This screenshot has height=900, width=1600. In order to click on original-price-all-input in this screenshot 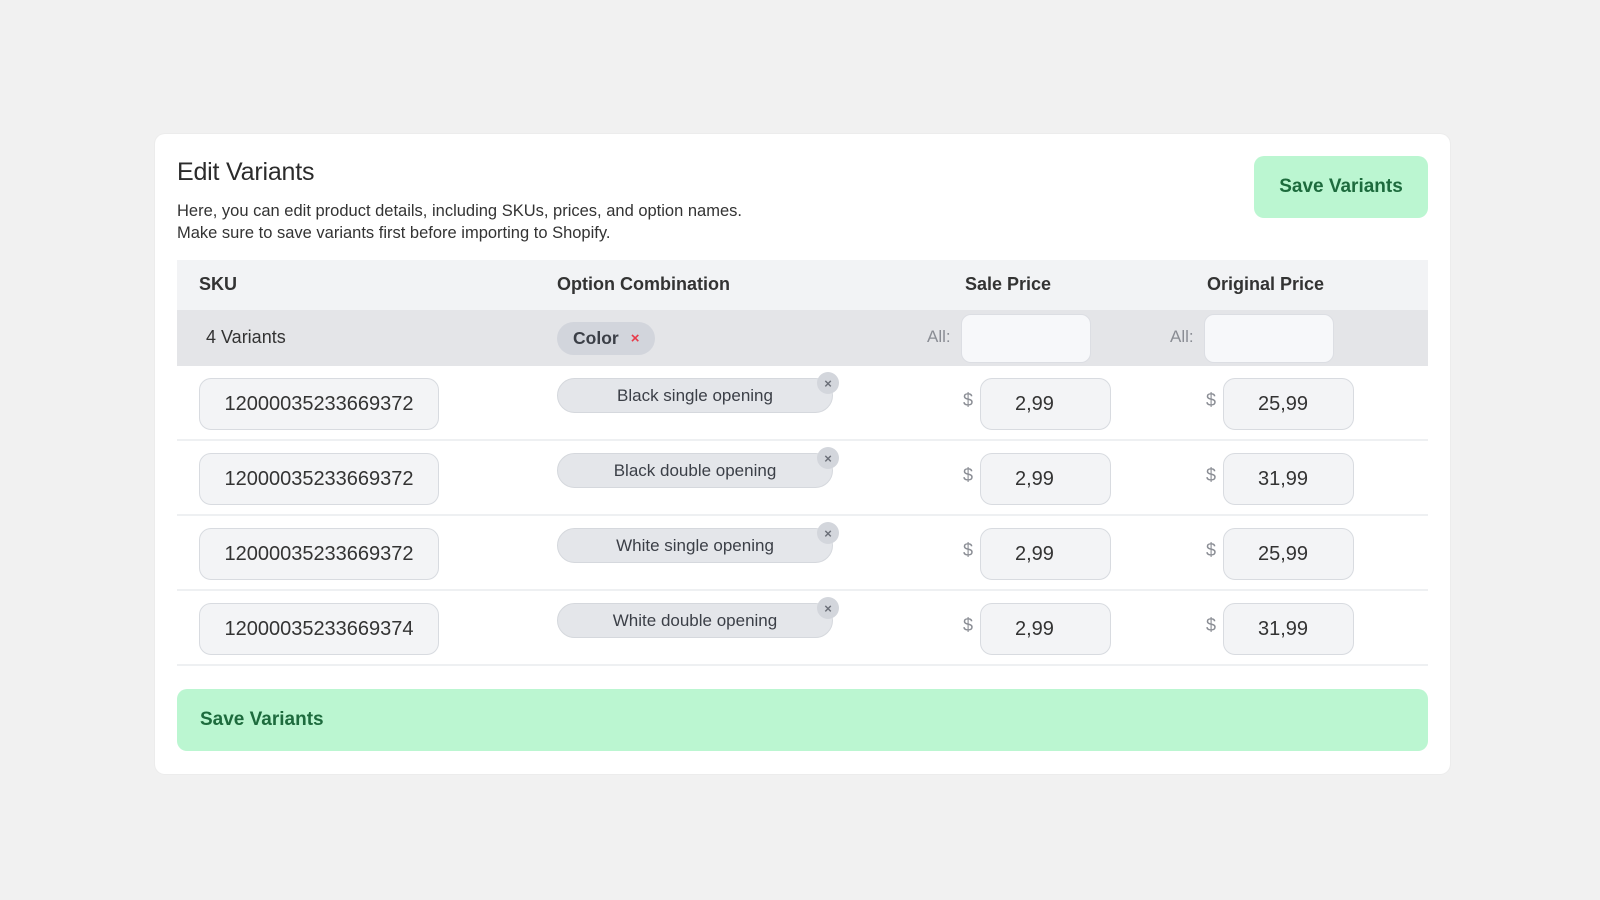, I will do `click(1269, 338)`.